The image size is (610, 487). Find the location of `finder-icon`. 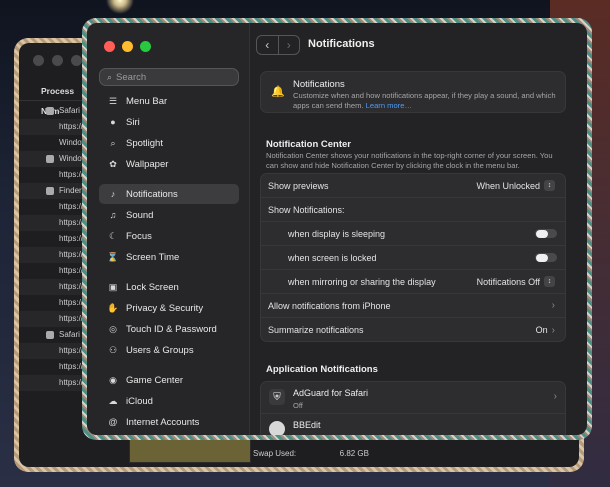

finder-icon is located at coordinates (50, 191).